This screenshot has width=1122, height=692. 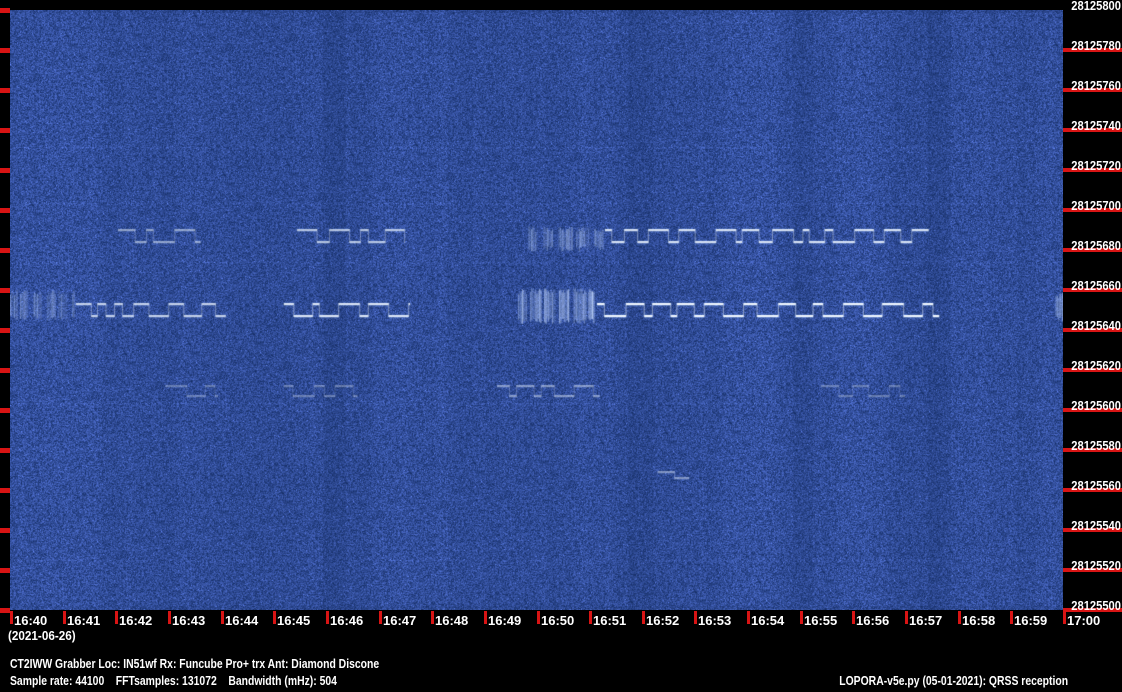 I want to click on time-tick-label: 16:52, so click(x=663, y=620).